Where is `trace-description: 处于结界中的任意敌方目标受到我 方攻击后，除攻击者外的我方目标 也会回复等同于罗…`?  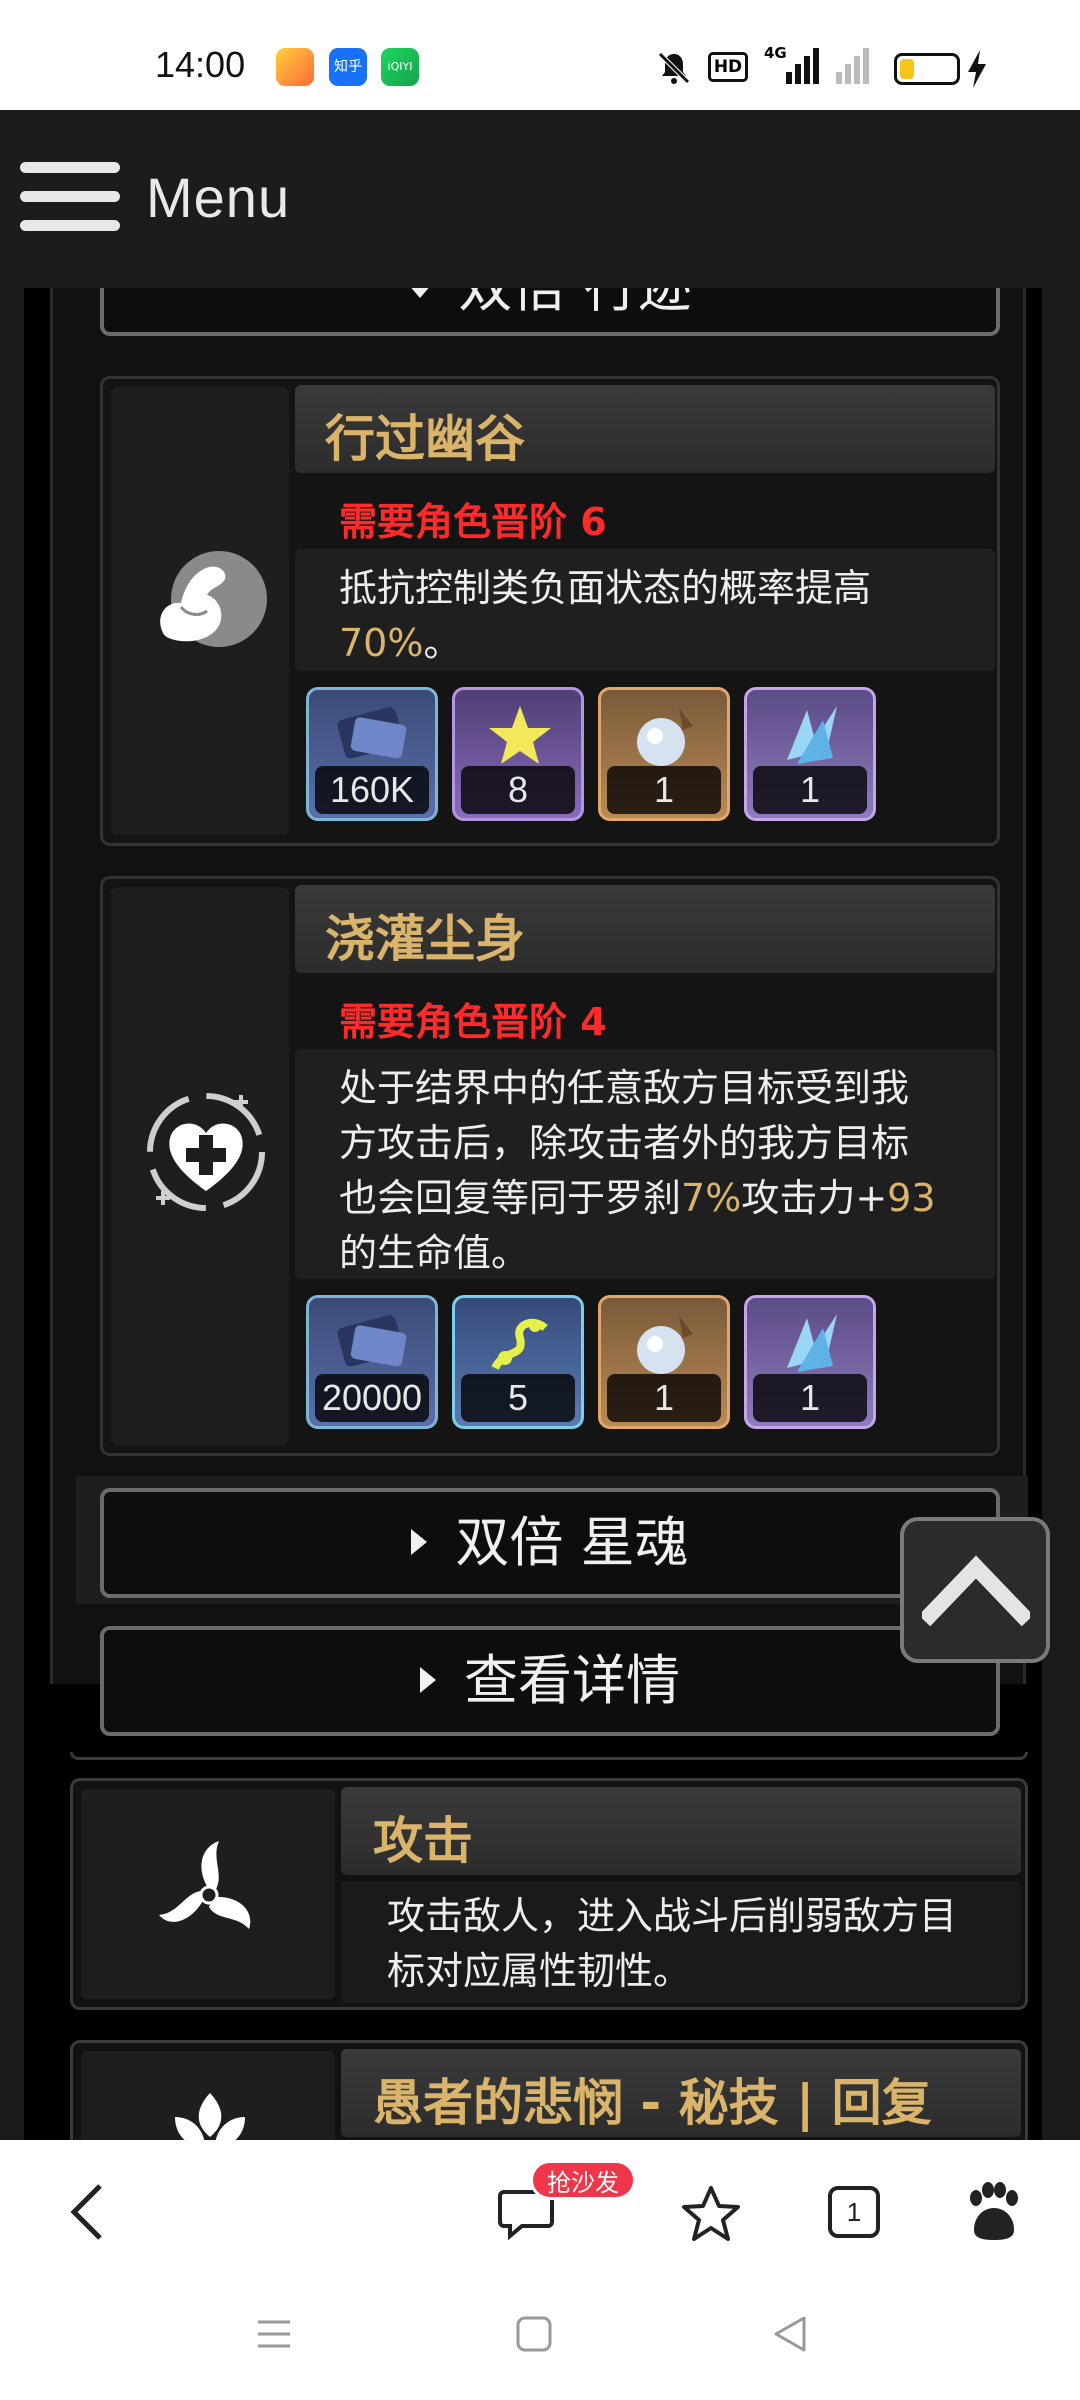 trace-description: 处于结界中的任意敌方目标受到我 方攻击后，除攻击者外的我方目标 也会回复等同于罗… is located at coordinates (645, 1164).